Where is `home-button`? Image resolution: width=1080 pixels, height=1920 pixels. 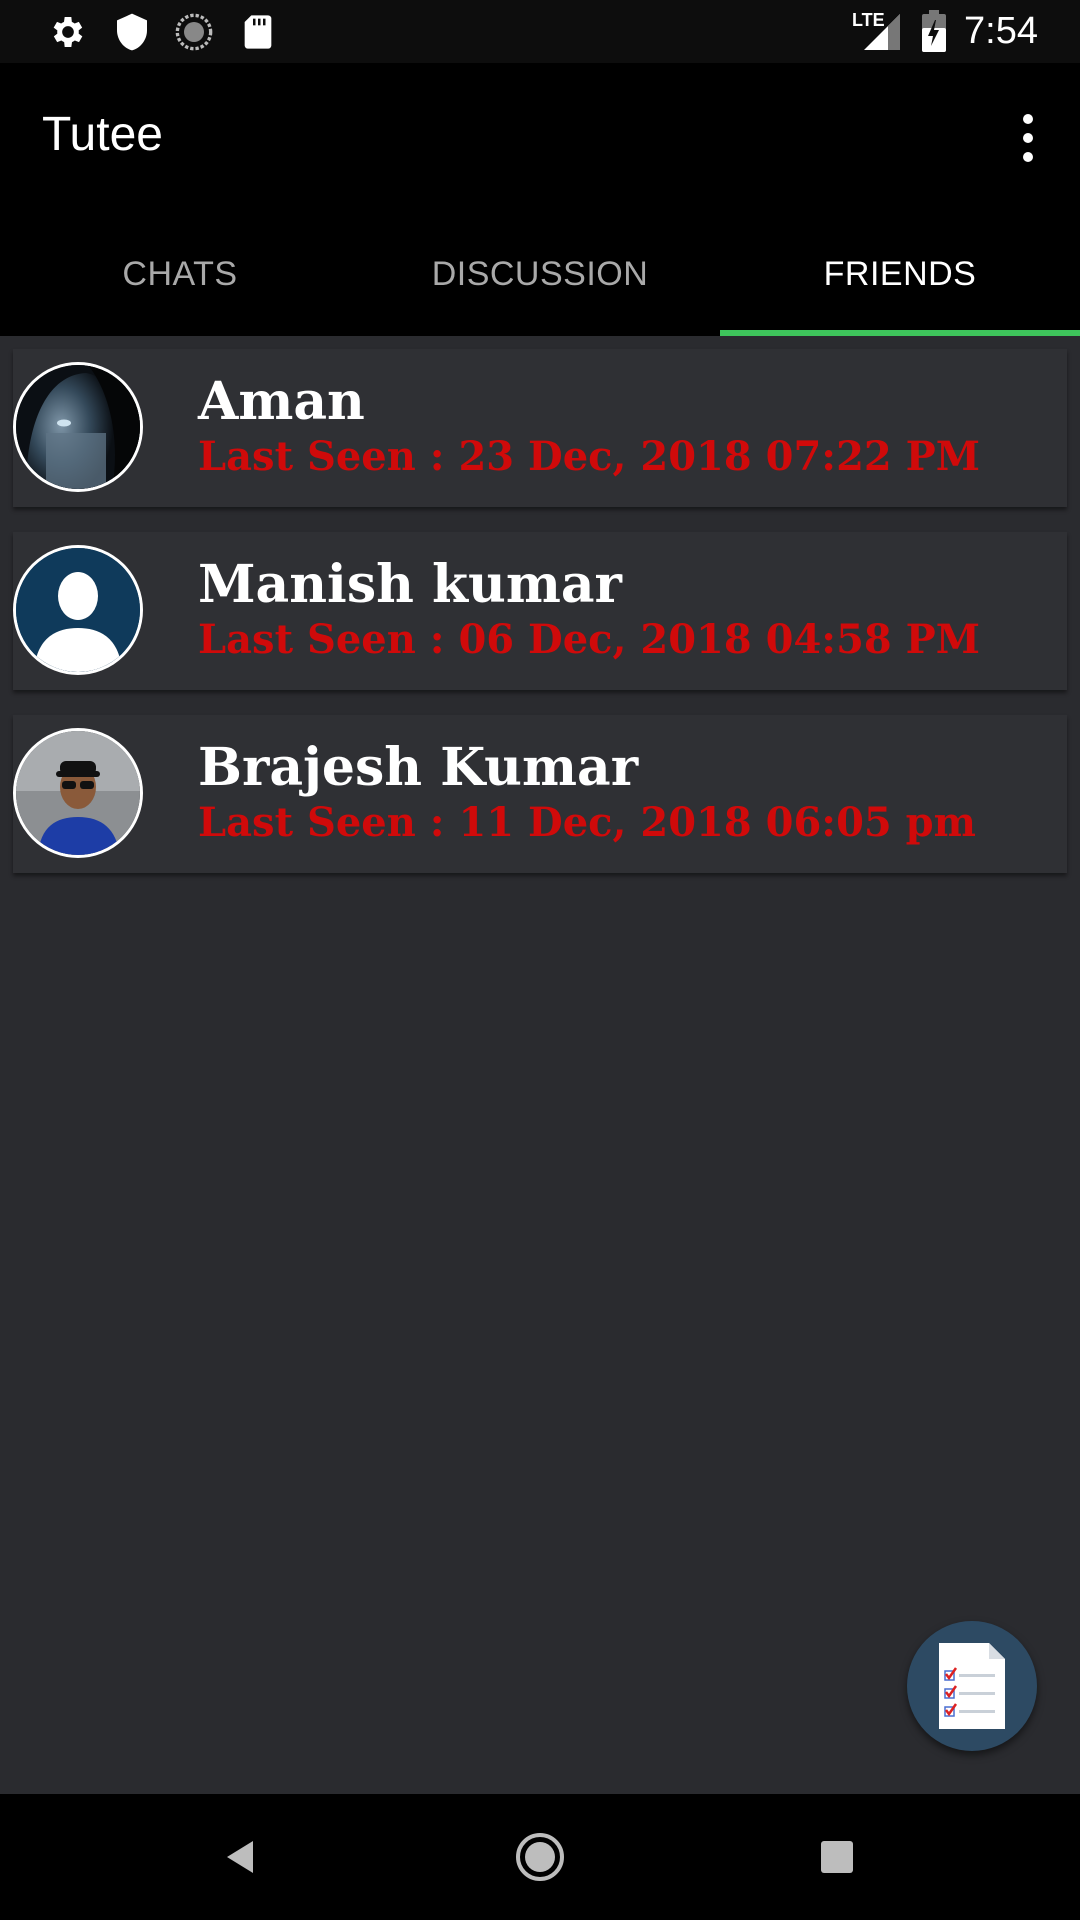 home-button is located at coordinates (540, 1857).